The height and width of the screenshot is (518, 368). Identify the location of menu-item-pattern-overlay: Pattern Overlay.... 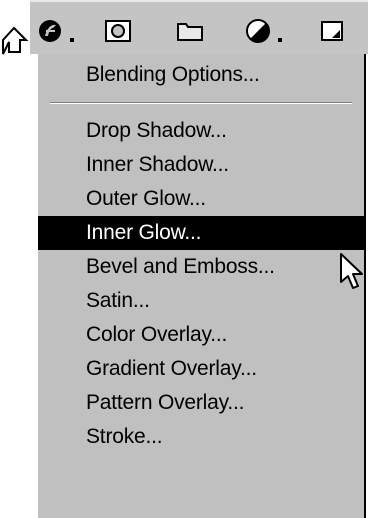
(201, 403).